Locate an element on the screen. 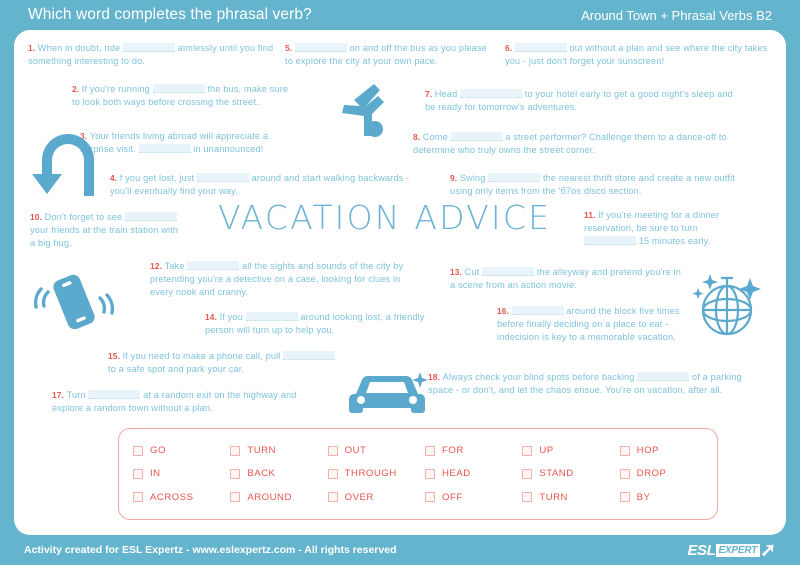 The width and height of the screenshot is (800, 565). word-bank-label: TURN is located at coordinates (261, 451).